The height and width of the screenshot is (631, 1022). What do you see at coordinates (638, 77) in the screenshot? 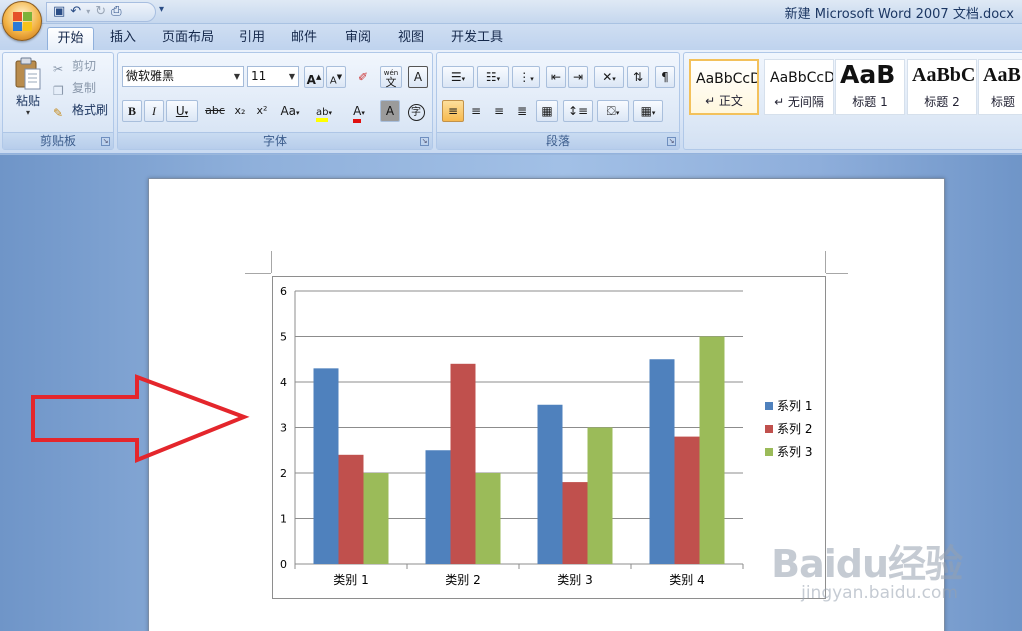
I see `sort-button: ⇅` at bounding box center [638, 77].